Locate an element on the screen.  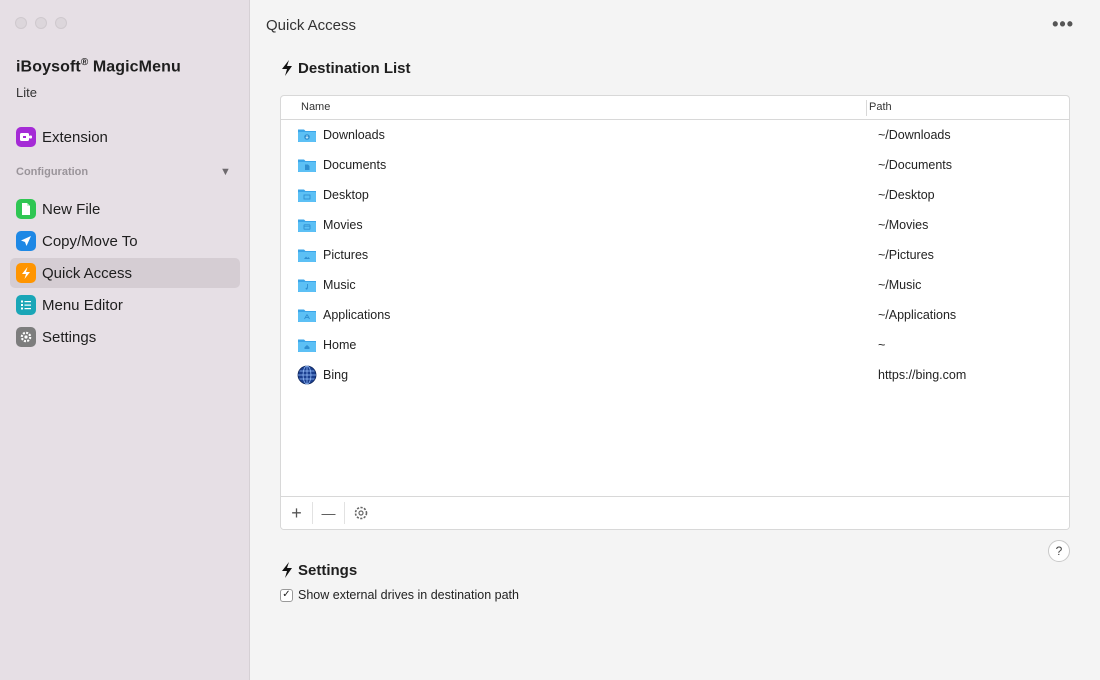
table-row: Downloads ~/Downloads is located at coordinates (675, 135).